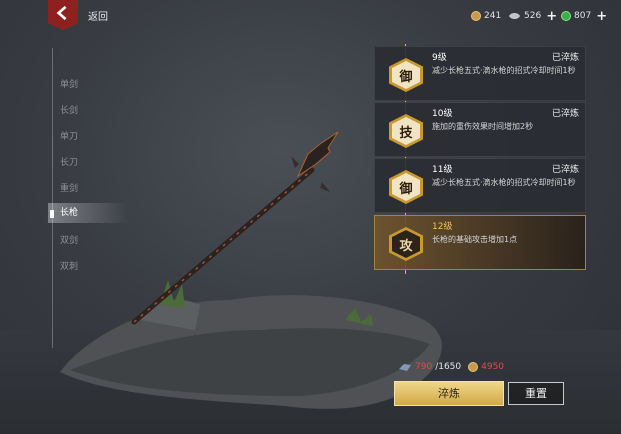 Image resolution: width=621 pixels, height=434 pixels. I want to click on talent-node-9: 御 9级 已淬炼 减少长枪五式·滴水枪的招式冷却时间1秒, so click(480, 73).